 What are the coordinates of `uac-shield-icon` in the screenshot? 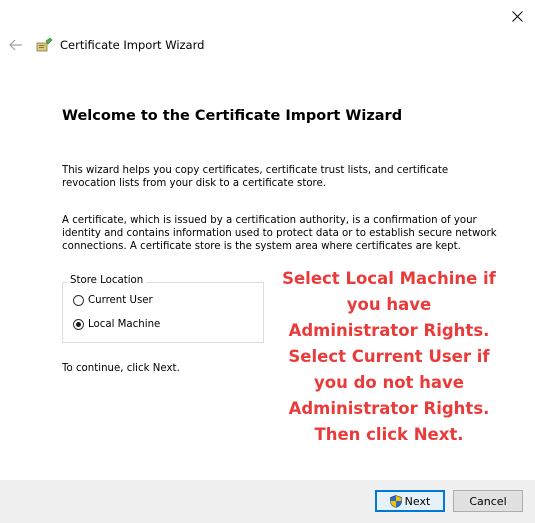 It's located at (395, 501).